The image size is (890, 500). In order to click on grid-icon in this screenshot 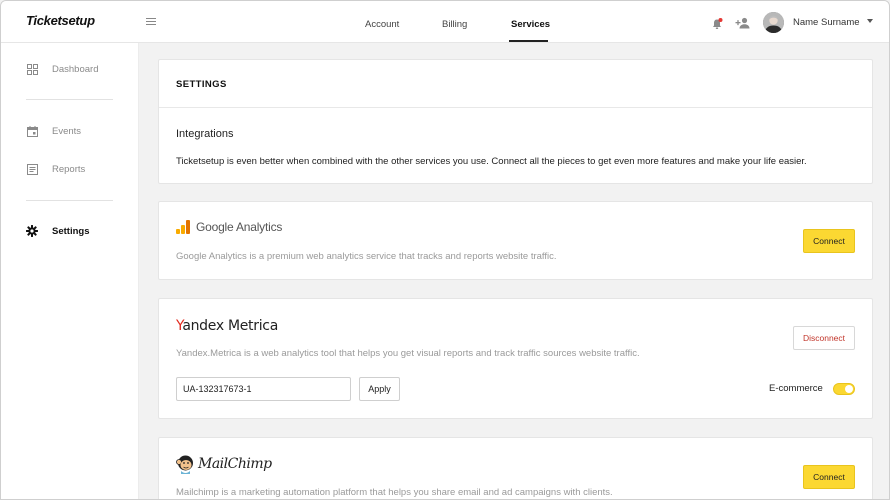, I will do `click(32, 69)`.